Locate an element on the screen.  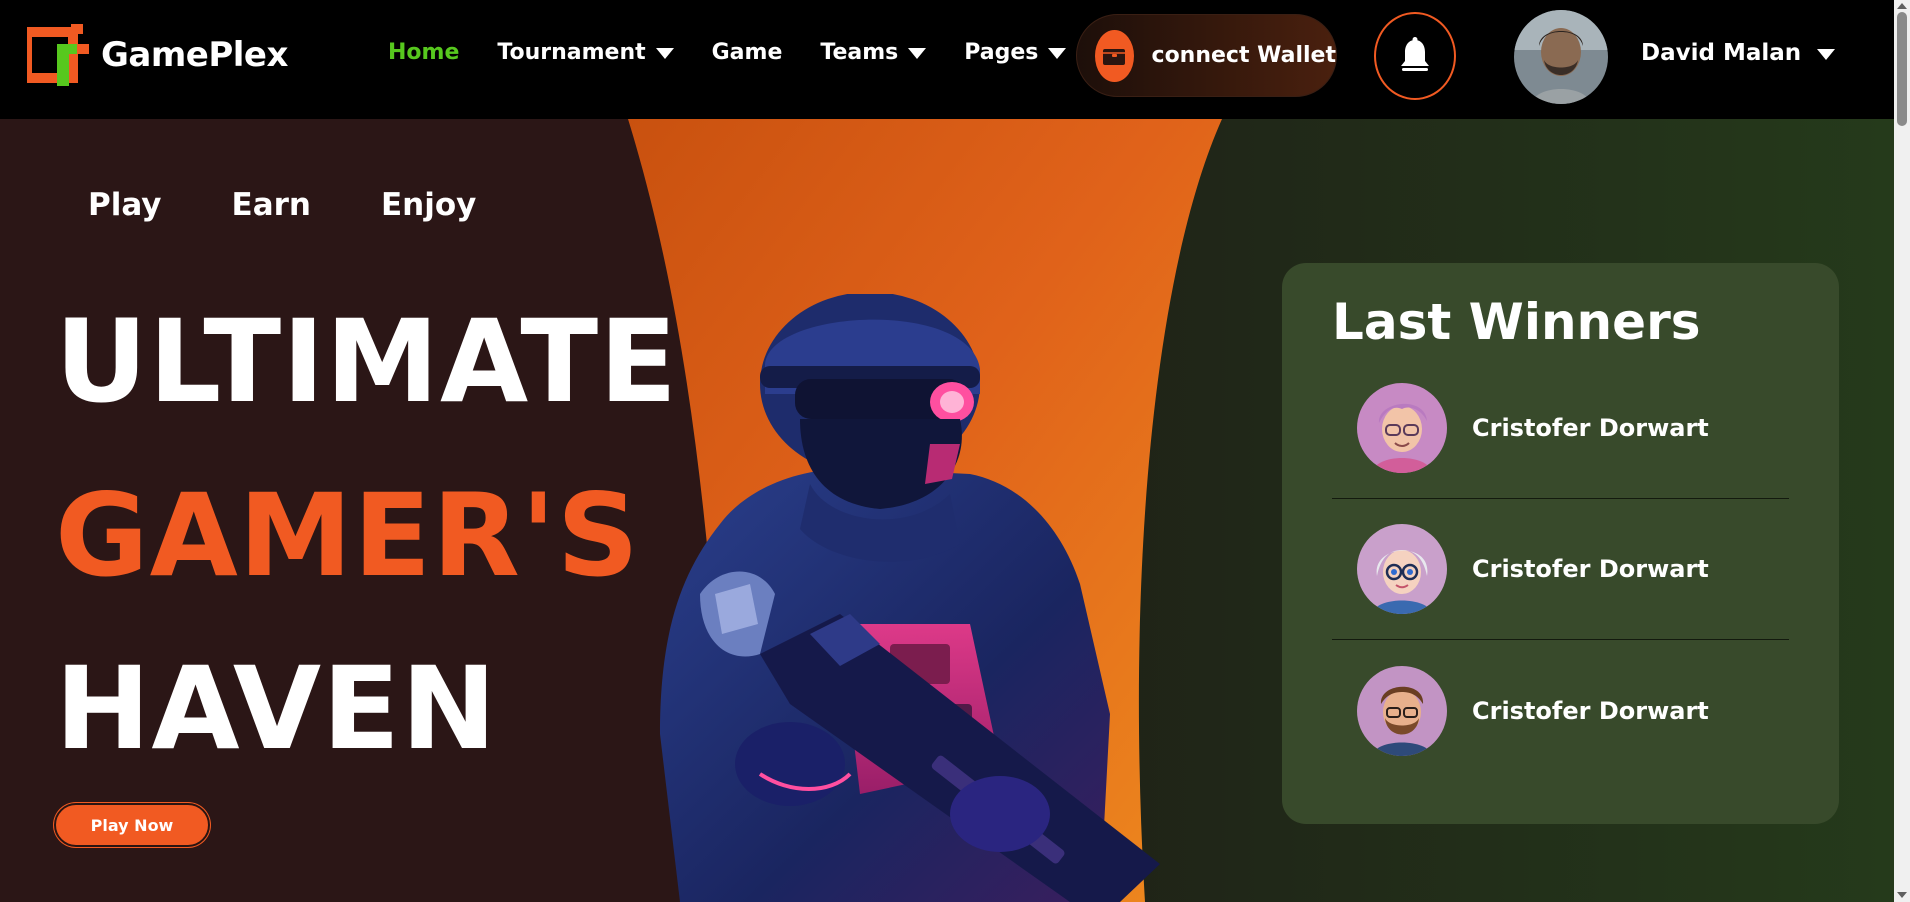
scroll-thumb is located at coordinates (1902, 69).